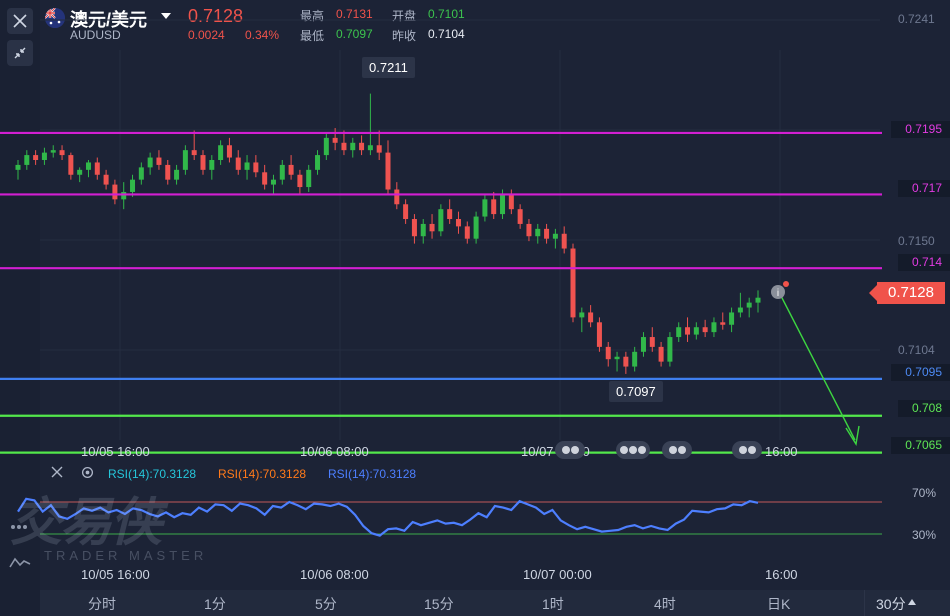  Describe the element at coordinates (126, 555) in the screenshot. I see `watermark-text: TRADER MASTER` at that location.